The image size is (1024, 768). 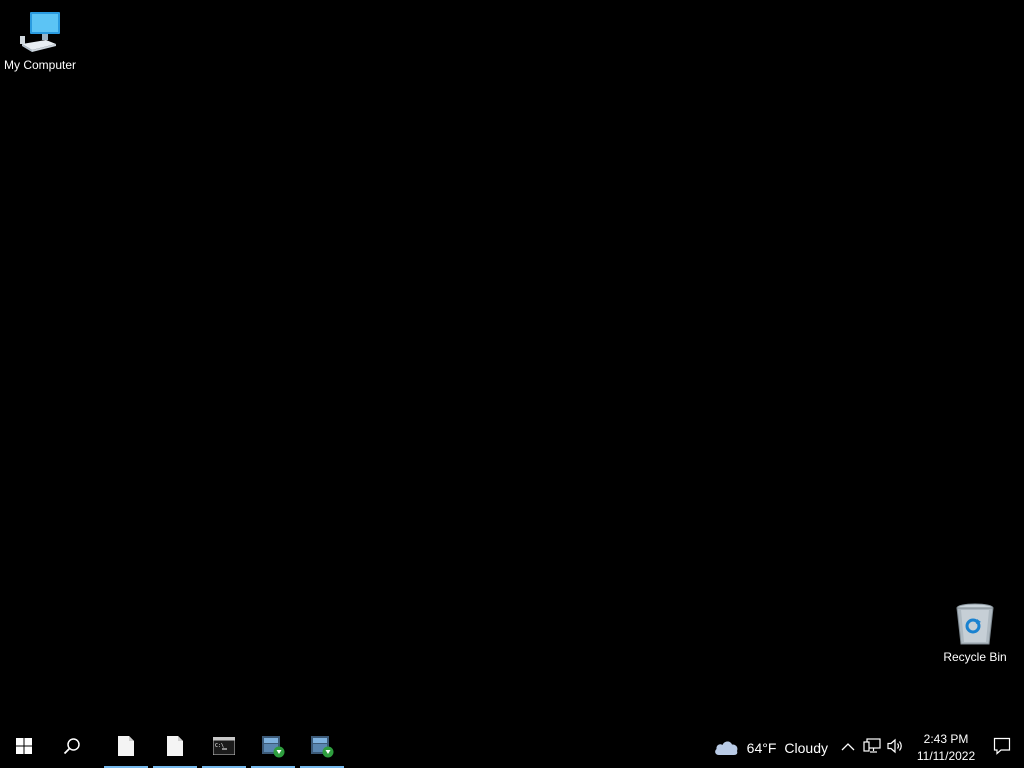 I want to click on volume-button, so click(x=896, y=748).